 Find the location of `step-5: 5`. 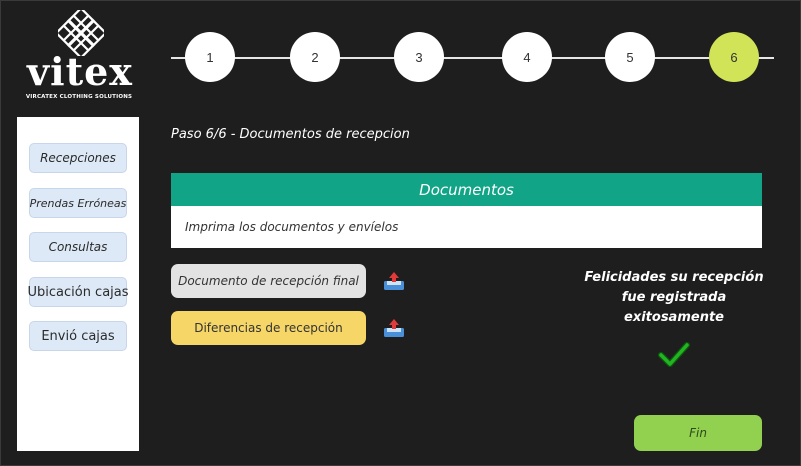

step-5: 5 is located at coordinates (630, 57).